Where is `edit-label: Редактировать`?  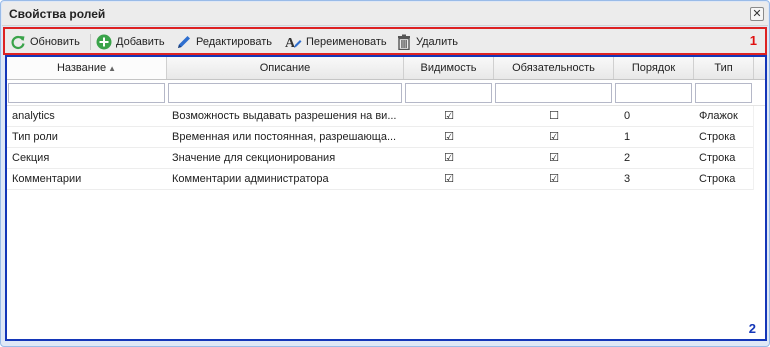
edit-label: Редактировать is located at coordinates (234, 41).